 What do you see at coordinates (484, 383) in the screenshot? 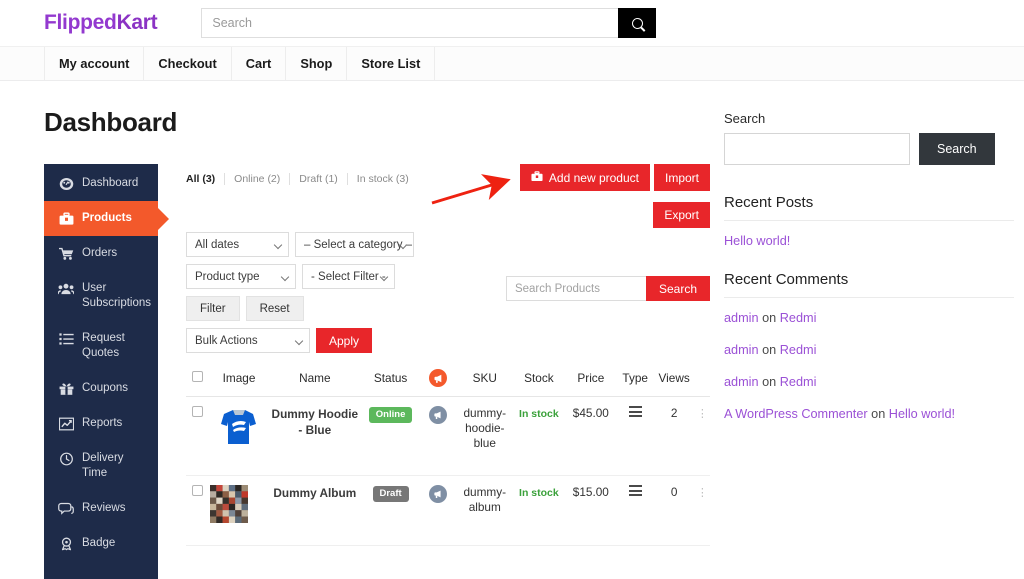
I see `th-sku: SKU` at bounding box center [484, 383].